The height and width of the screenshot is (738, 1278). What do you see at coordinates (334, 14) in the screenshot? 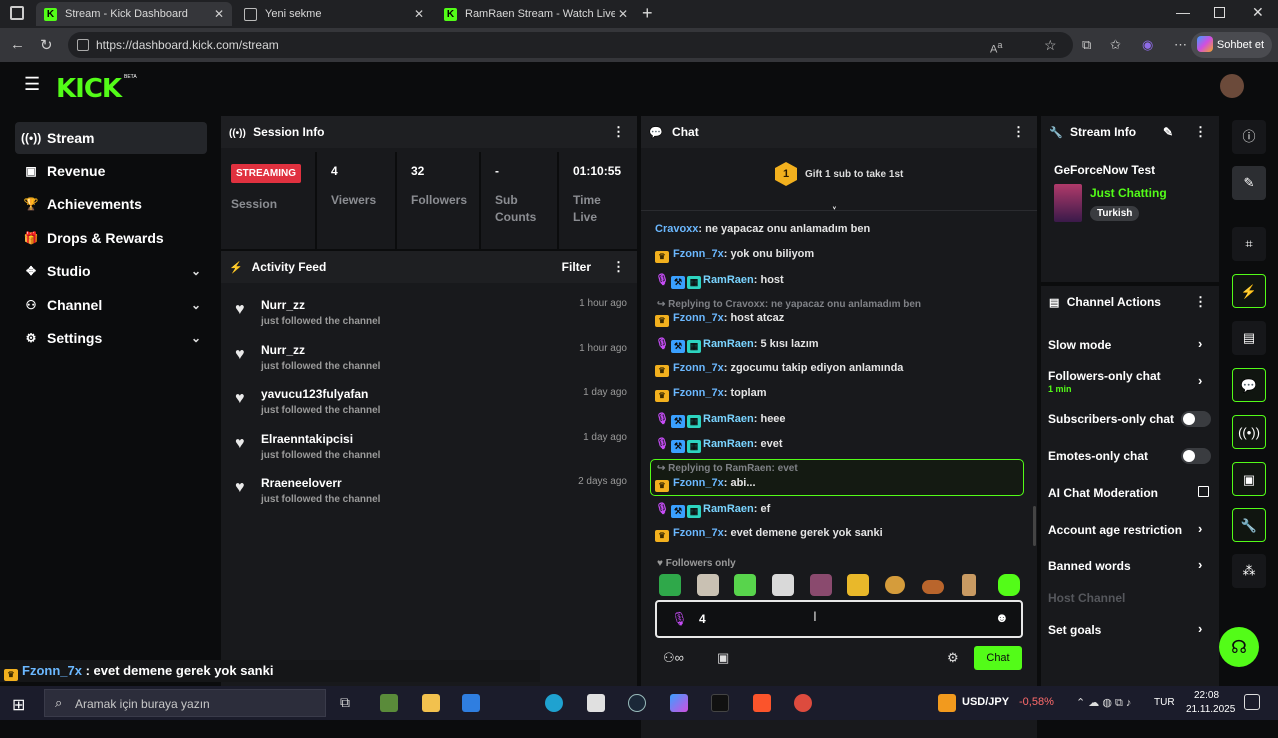
I see `tab-new: Yeni sekme ✕` at bounding box center [334, 14].